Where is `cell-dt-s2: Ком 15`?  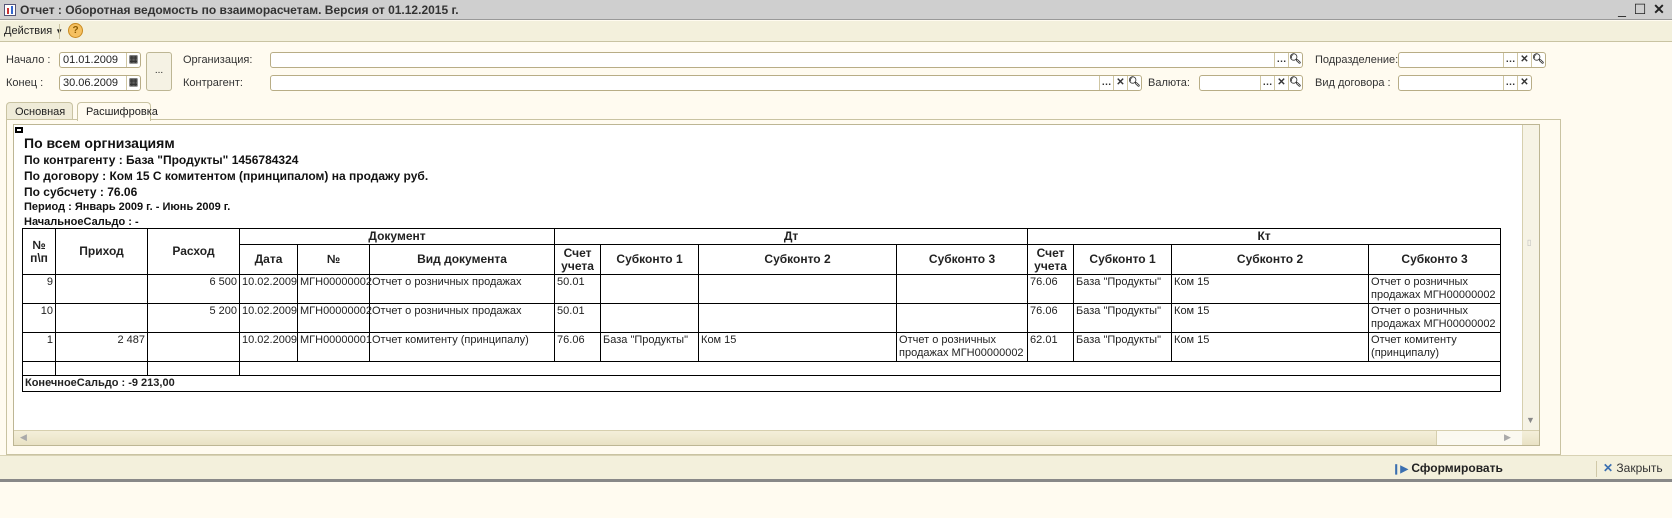
cell-dt-s2: Ком 15 is located at coordinates (798, 347).